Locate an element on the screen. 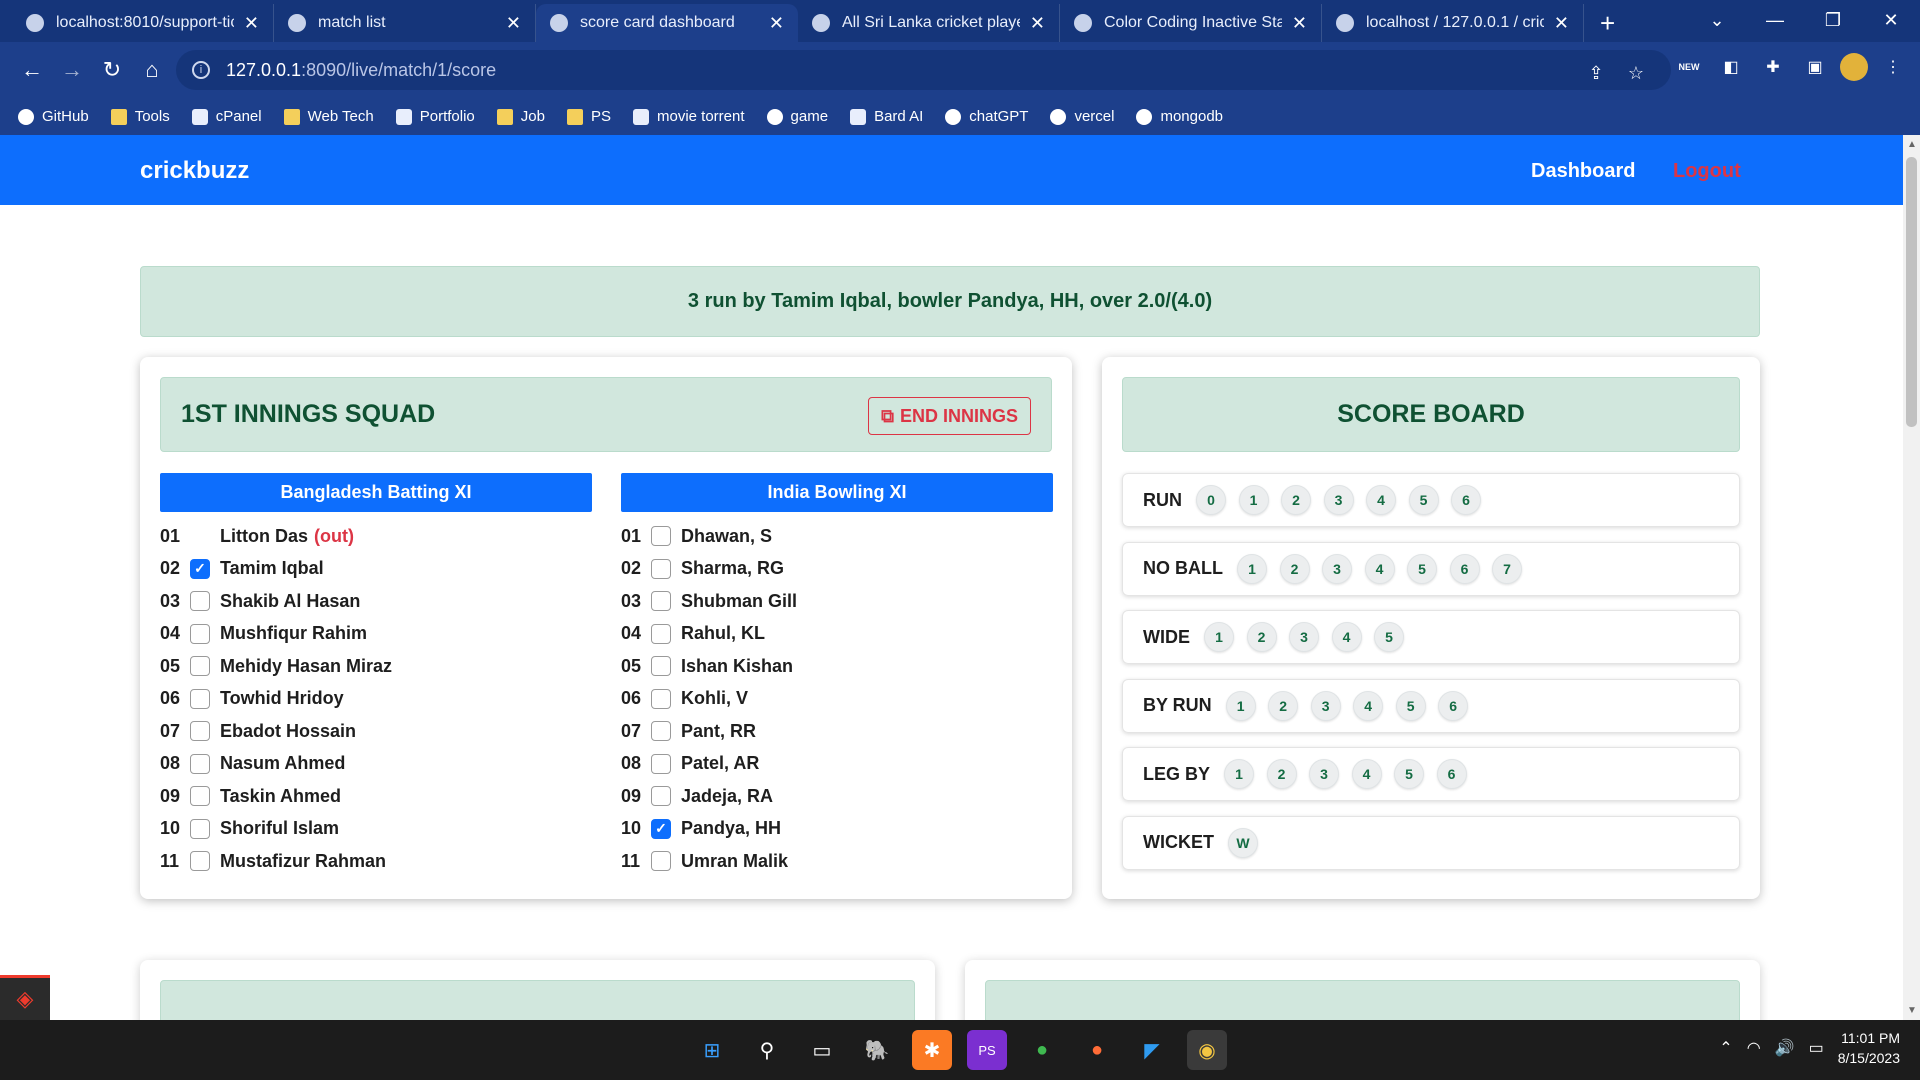 This screenshot has width=1920, height=1080. score-value-button: 7 is located at coordinates (1507, 568).